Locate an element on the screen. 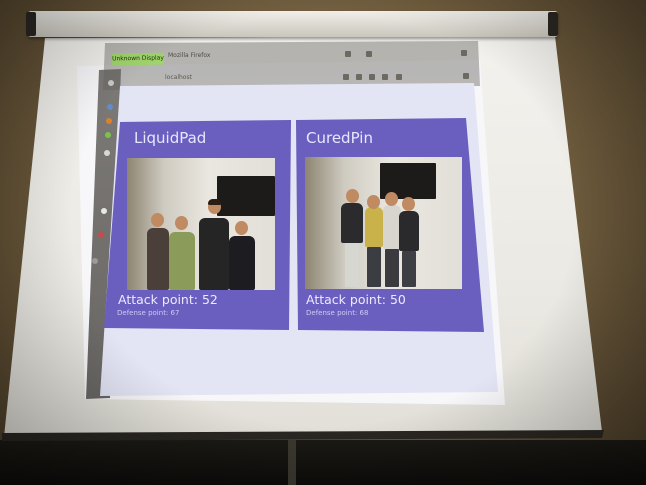  room-floor is located at coordinates (323, 462).